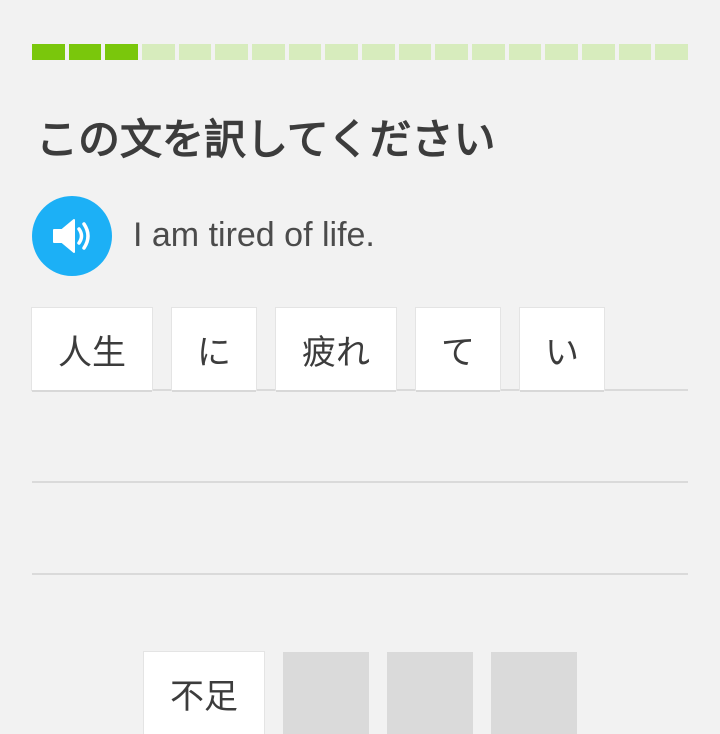 The height and width of the screenshot is (734, 720). Describe the element at coordinates (336, 349) in the screenshot. I see `answer-word-tile: 疲れ` at that location.